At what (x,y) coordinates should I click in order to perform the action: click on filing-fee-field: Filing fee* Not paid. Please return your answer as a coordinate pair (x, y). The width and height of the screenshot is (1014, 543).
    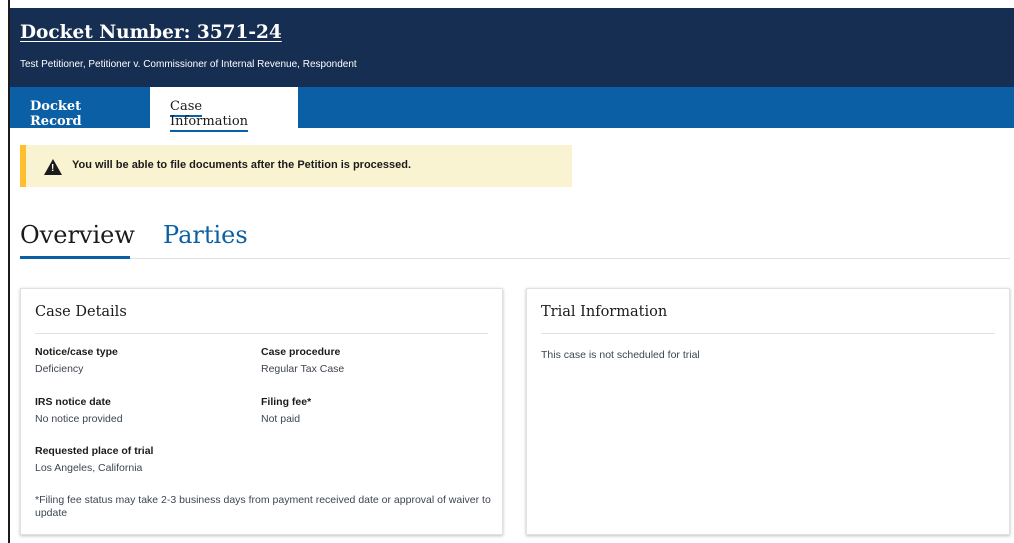
    Looking at the image, I should click on (286, 410).